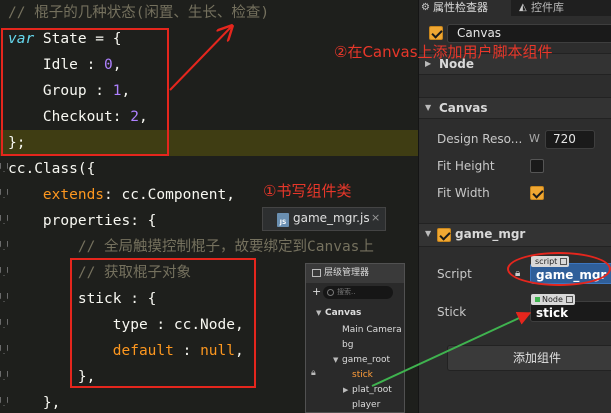  Describe the element at coordinates (316, 291) in the screenshot. I see `add-node-button: +` at that location.